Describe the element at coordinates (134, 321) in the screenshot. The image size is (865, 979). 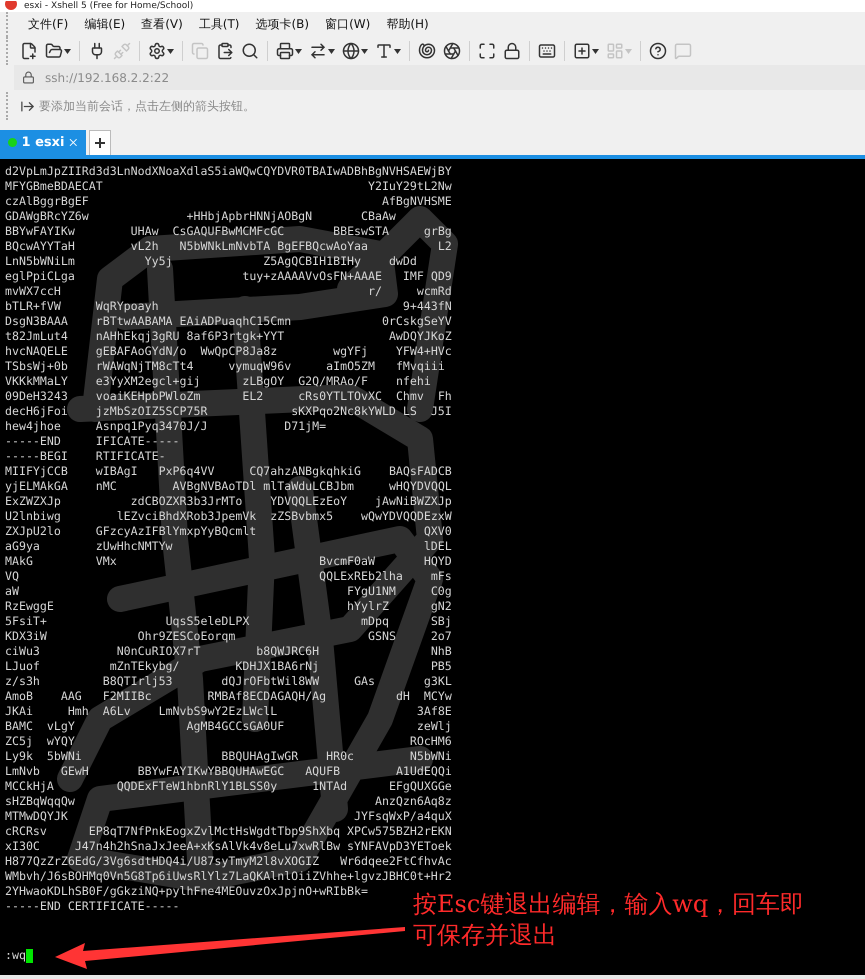
I see `terminal-text: rBTtwAABAMA` at that location.